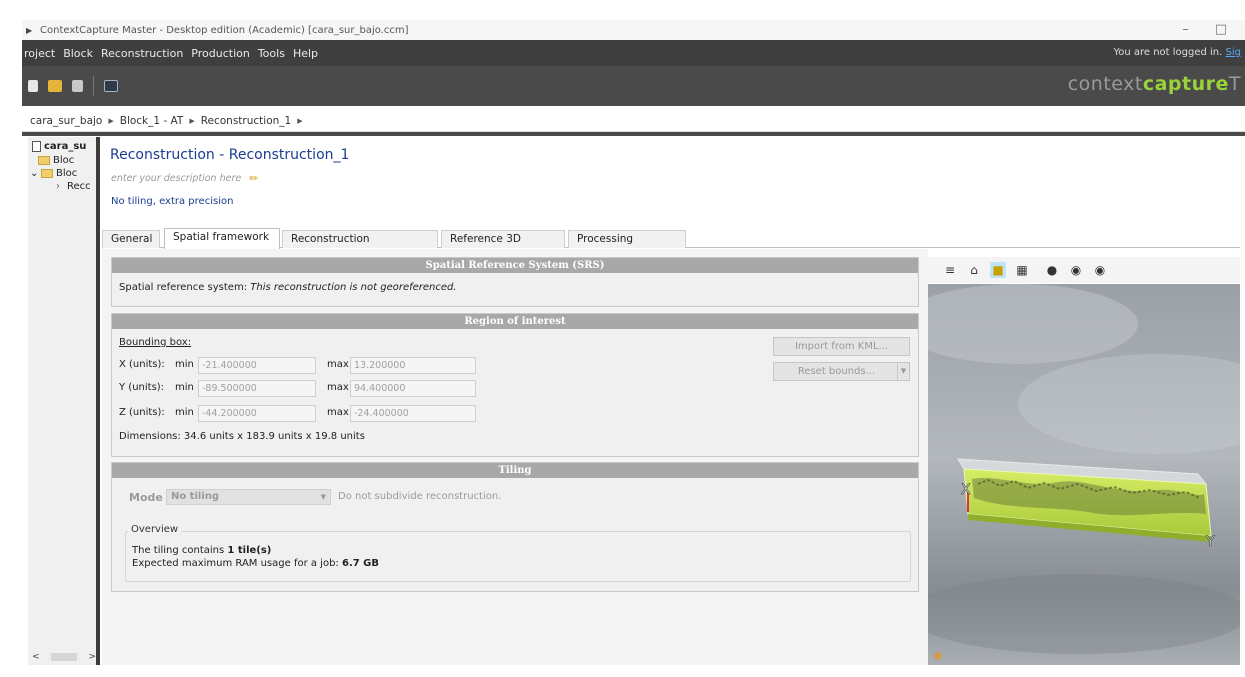 This screenshot has width=1245, height=677. Describe the element at coordinates (222, 238) in the screenshot. I see `tab-spatial-framework: Spatial framework` at that location.